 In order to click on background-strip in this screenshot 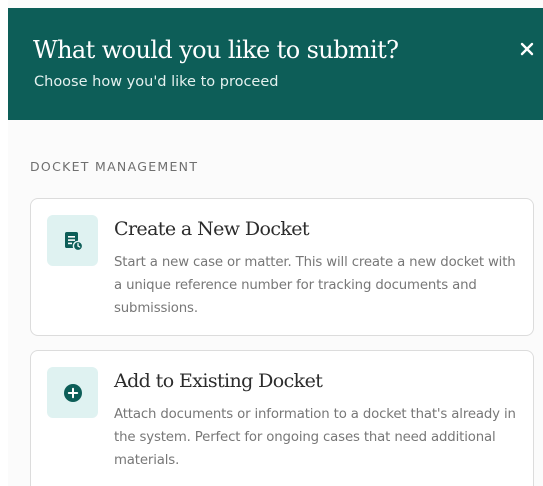, I will do `click(4, 243)`.